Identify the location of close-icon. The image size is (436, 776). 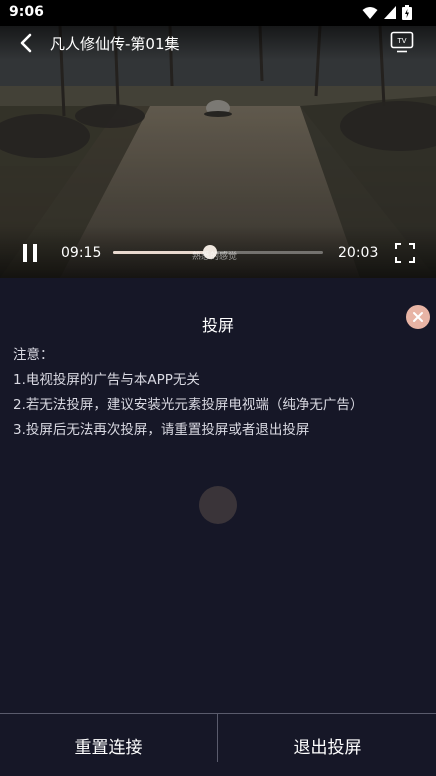
(418, 317).